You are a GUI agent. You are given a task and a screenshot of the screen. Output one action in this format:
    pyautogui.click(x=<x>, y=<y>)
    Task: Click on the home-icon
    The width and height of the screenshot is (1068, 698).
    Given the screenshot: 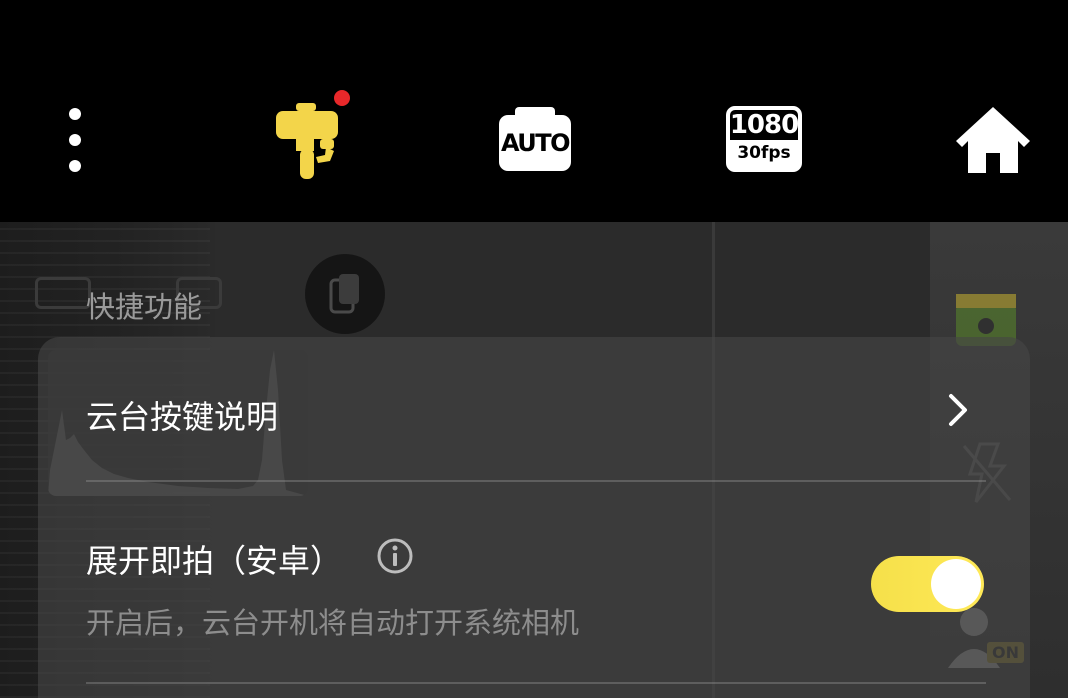 What is the action you would take?
    pyautogui.click(x=993, y=140)
    